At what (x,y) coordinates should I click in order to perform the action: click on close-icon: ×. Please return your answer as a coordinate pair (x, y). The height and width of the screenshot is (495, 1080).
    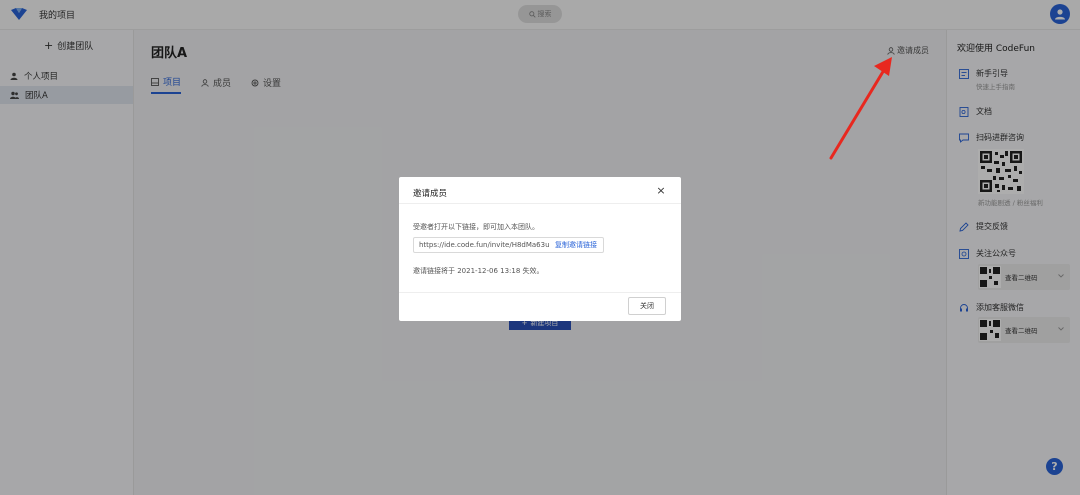
    Looking at the image, I should click on (661, 190).